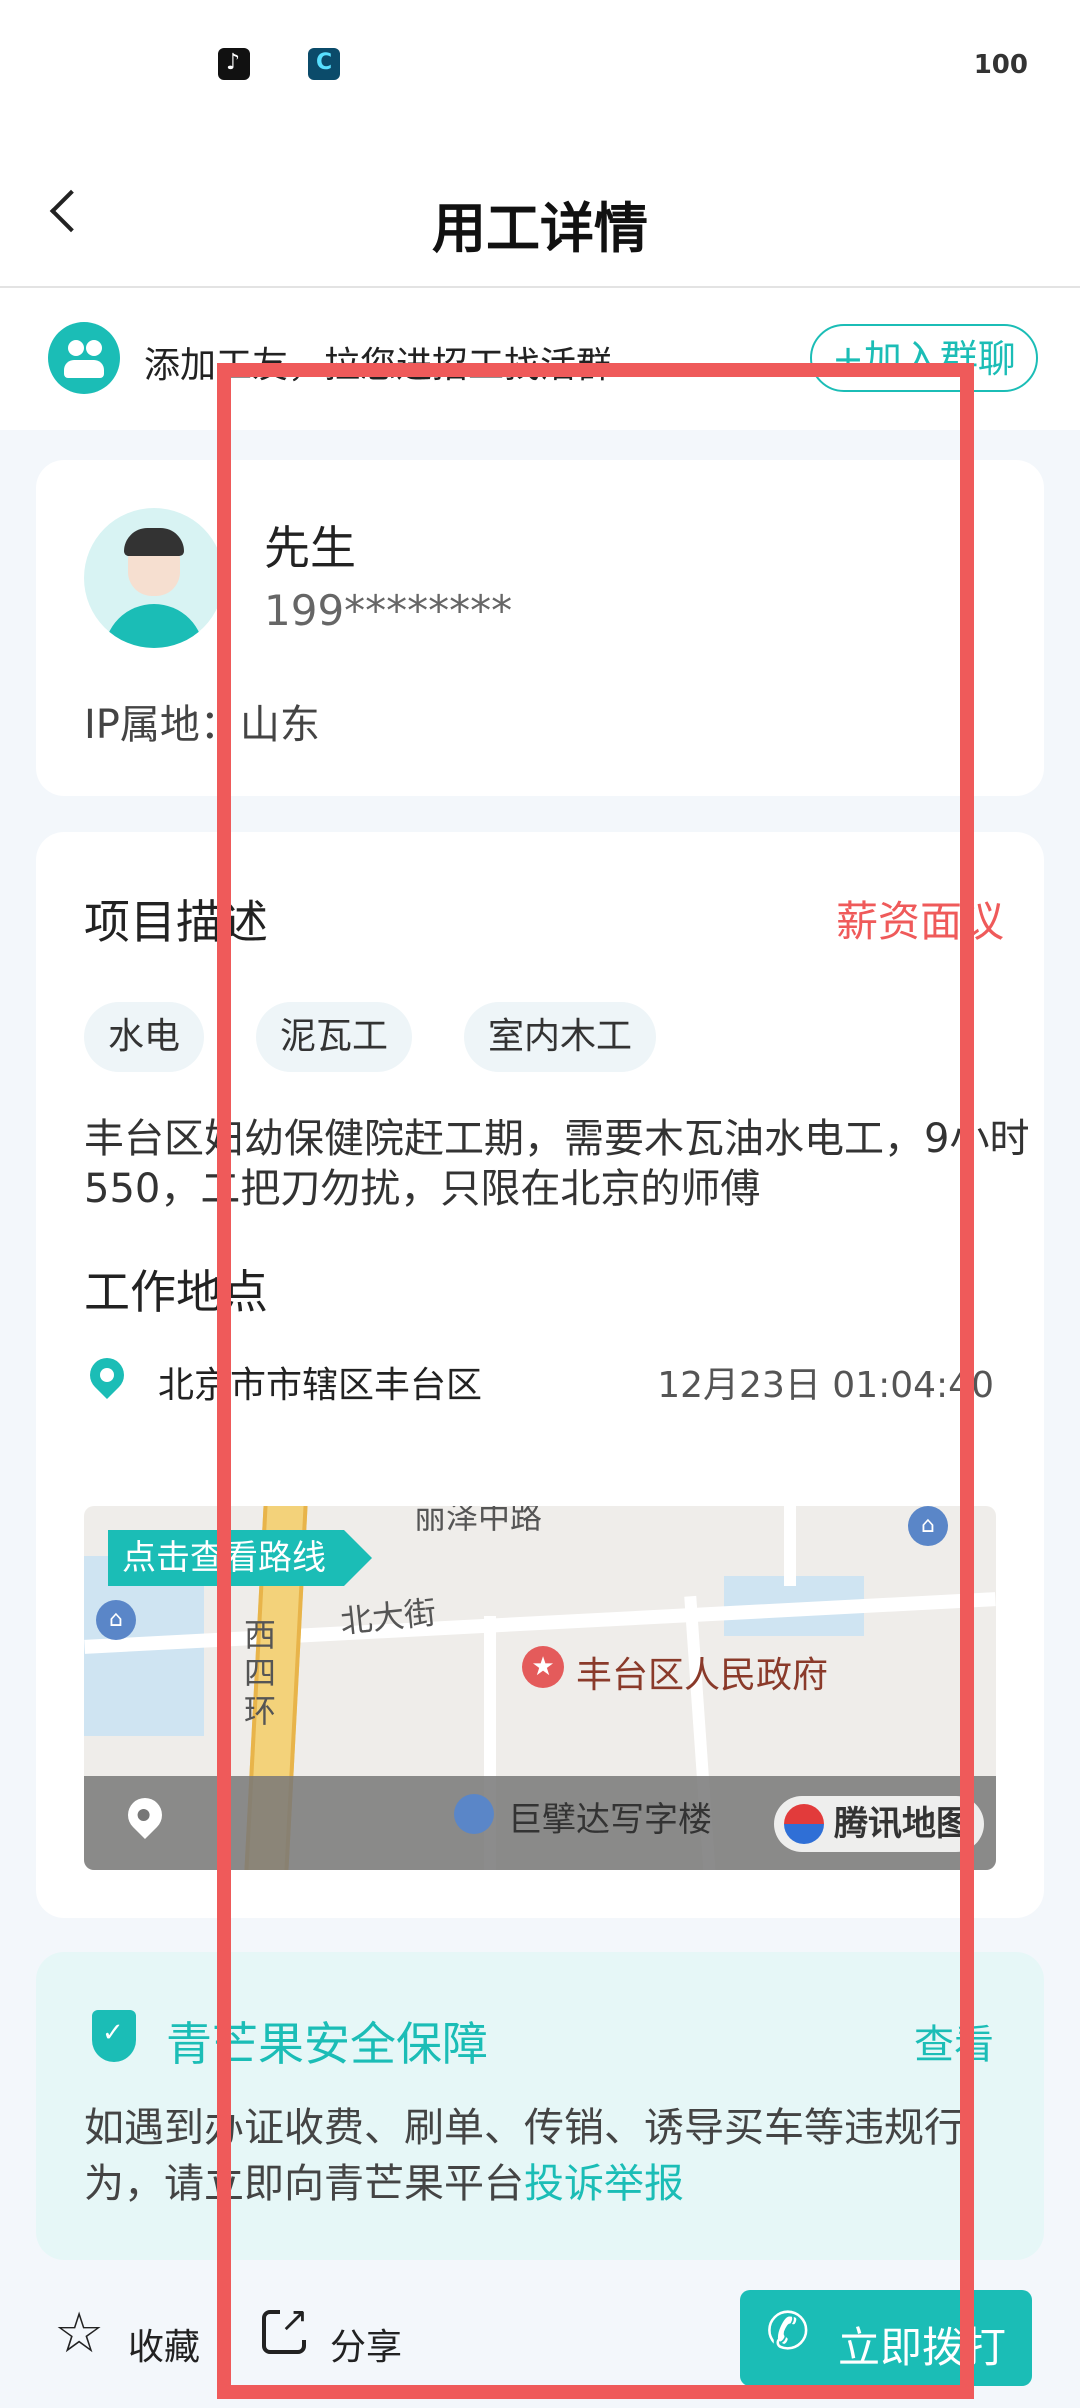 This screenshot has height=2408, width=1080. What do you see at coordinates (366, 2344) in the screenshot?
I see `share-button: 分享` at bounding box center [366, 2344].